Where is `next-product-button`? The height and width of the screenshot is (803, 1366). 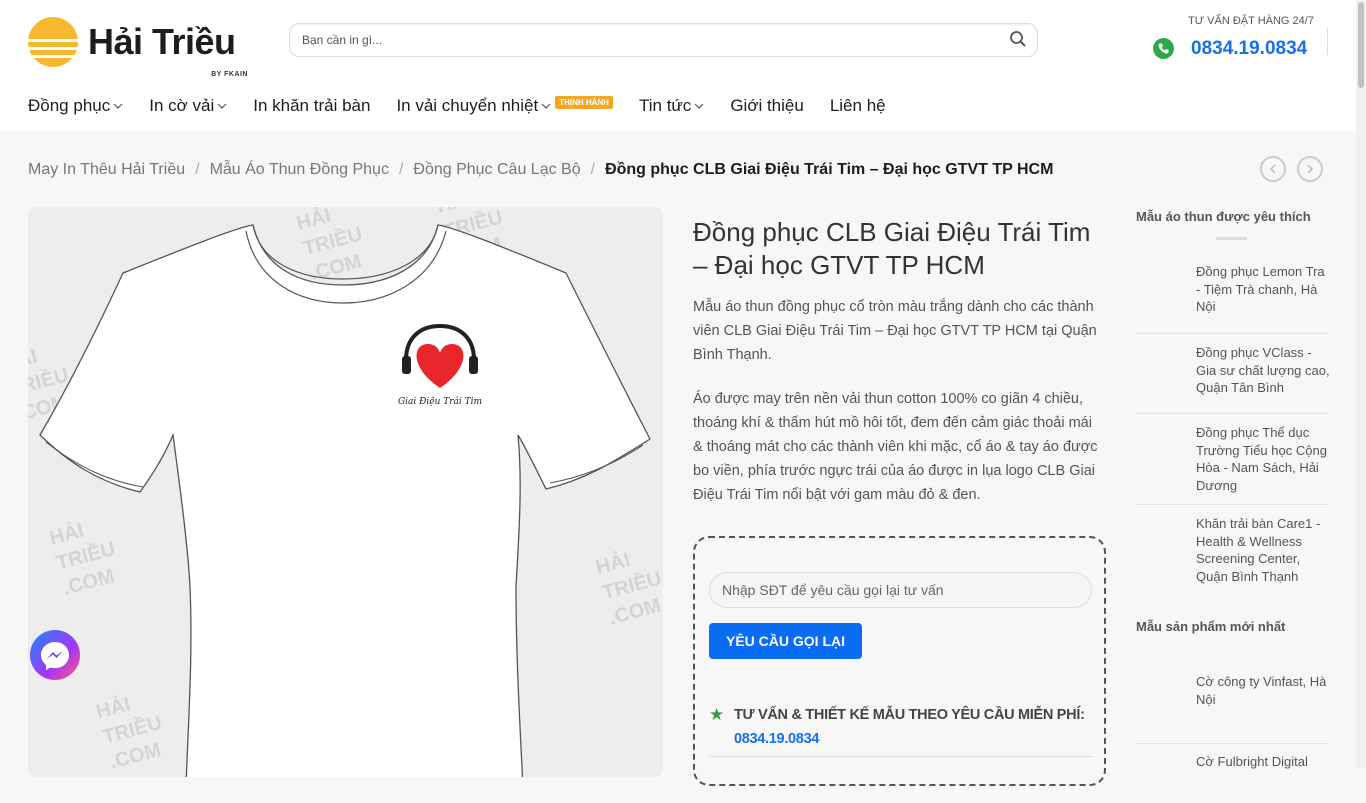
next-product-button is located at coordinates (1310, 169).